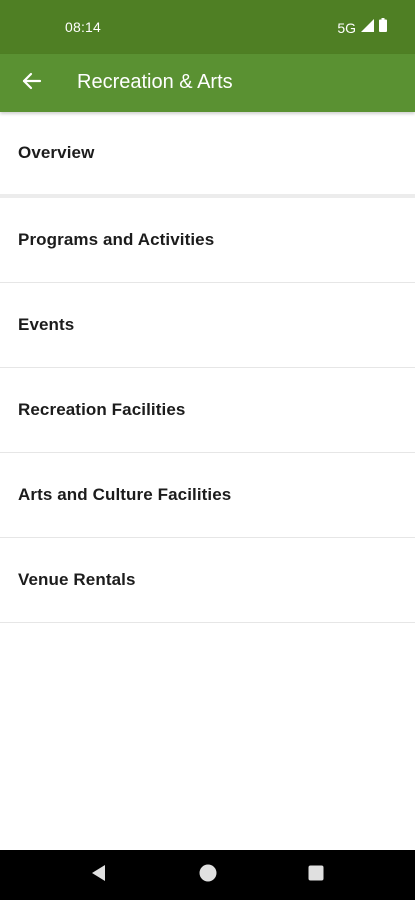  I want to click on menu-item-label: Venue Rentals, so click(77, 579).